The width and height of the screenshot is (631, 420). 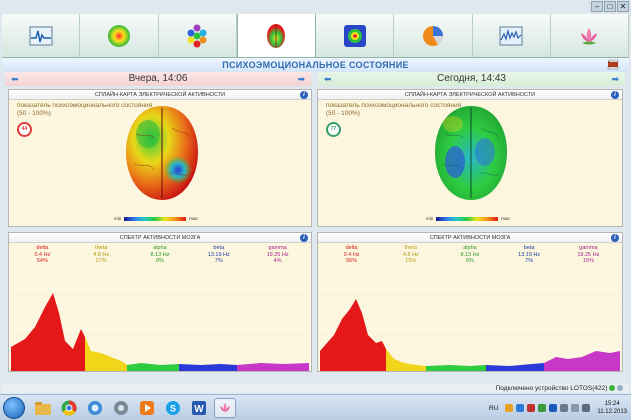 I want to click on ecg-chart-icon, so click(x=41, y=35).